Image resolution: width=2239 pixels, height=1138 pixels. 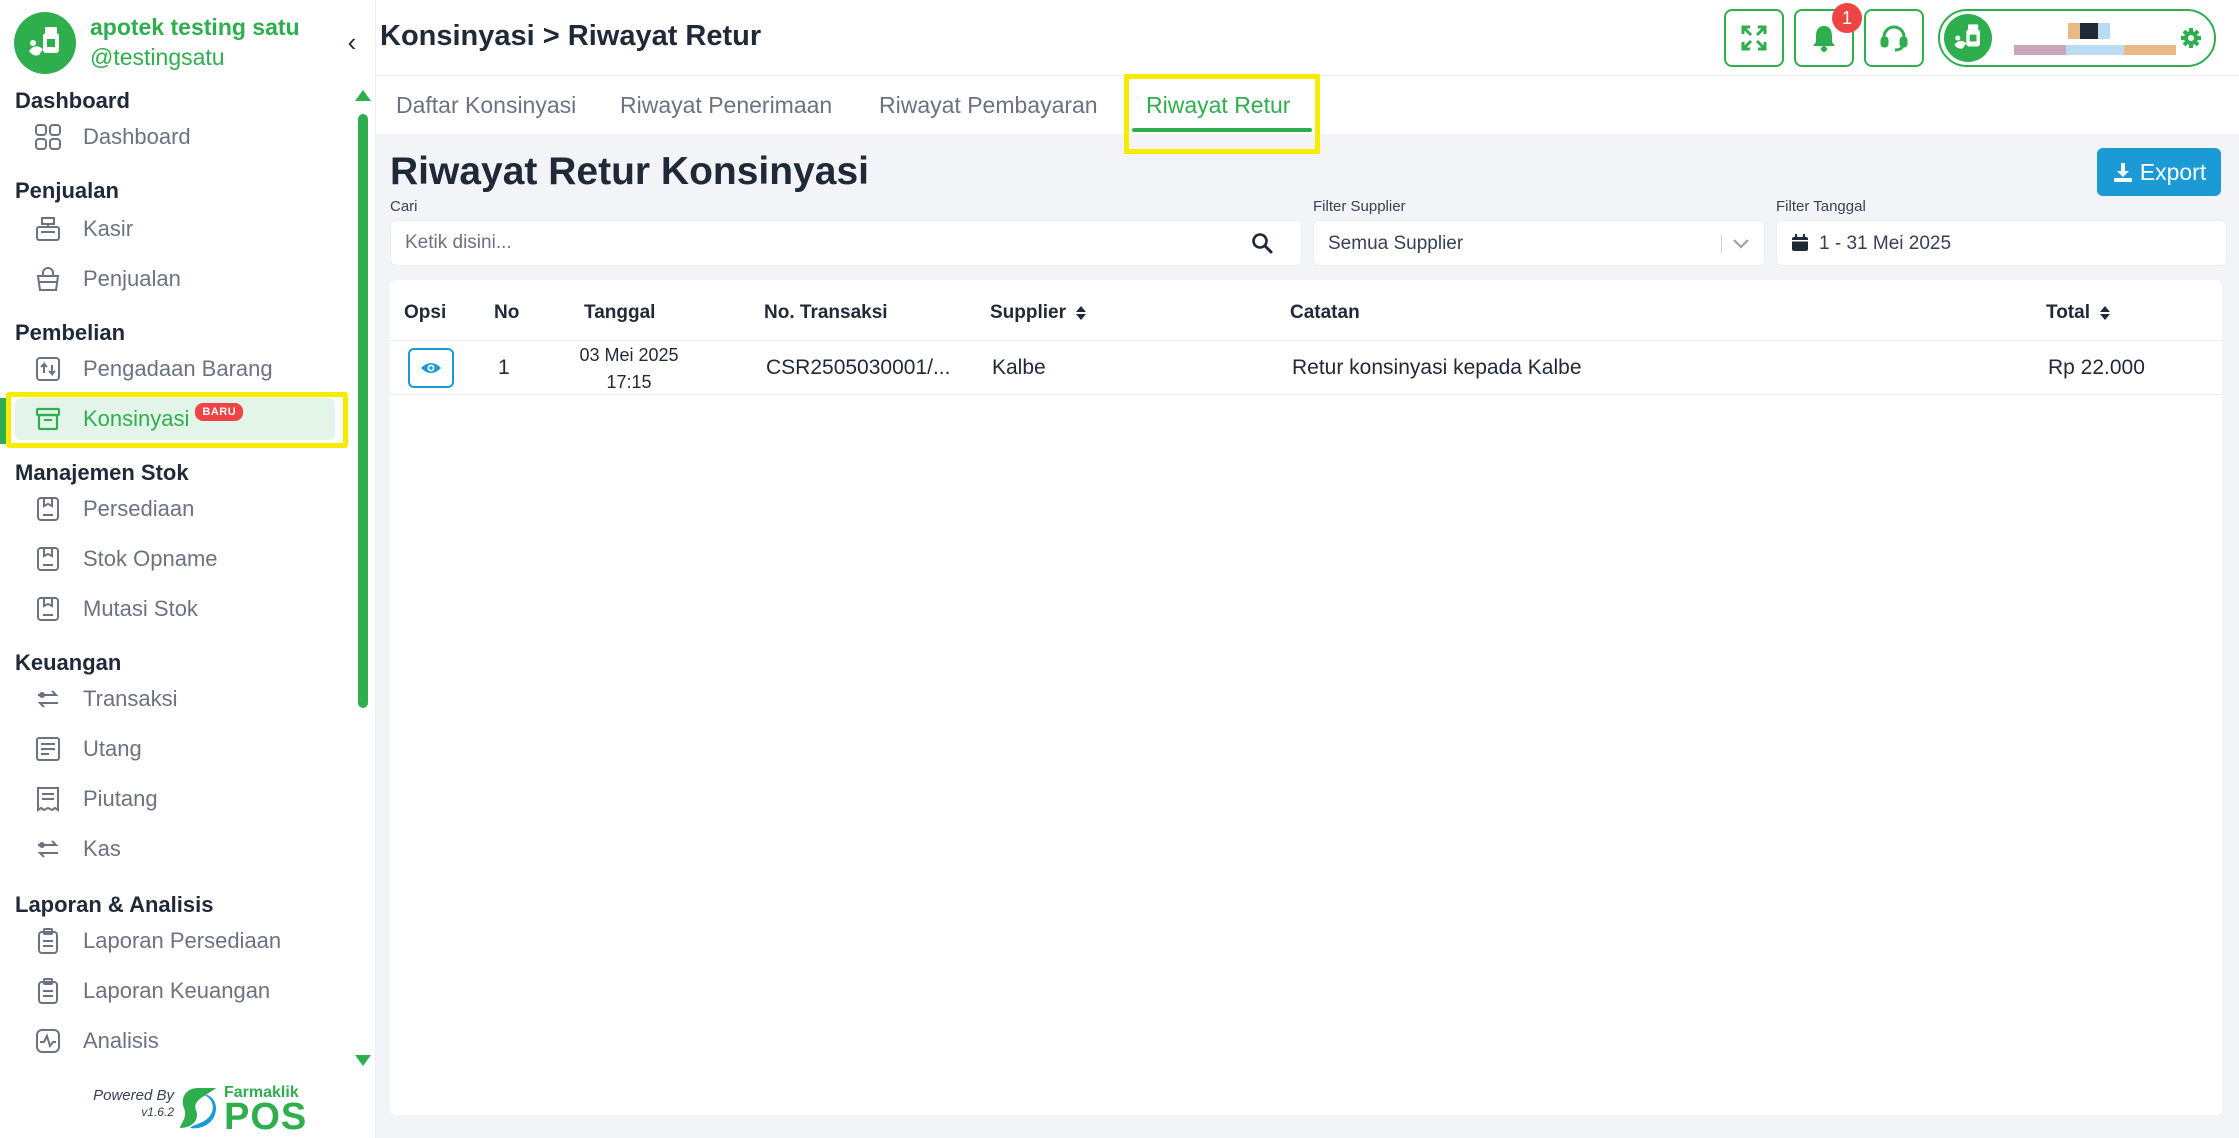 What do you see at coordinates (2122, 172) in the screenshot?
I see `download-icon` at bounding box center [2122, 172].